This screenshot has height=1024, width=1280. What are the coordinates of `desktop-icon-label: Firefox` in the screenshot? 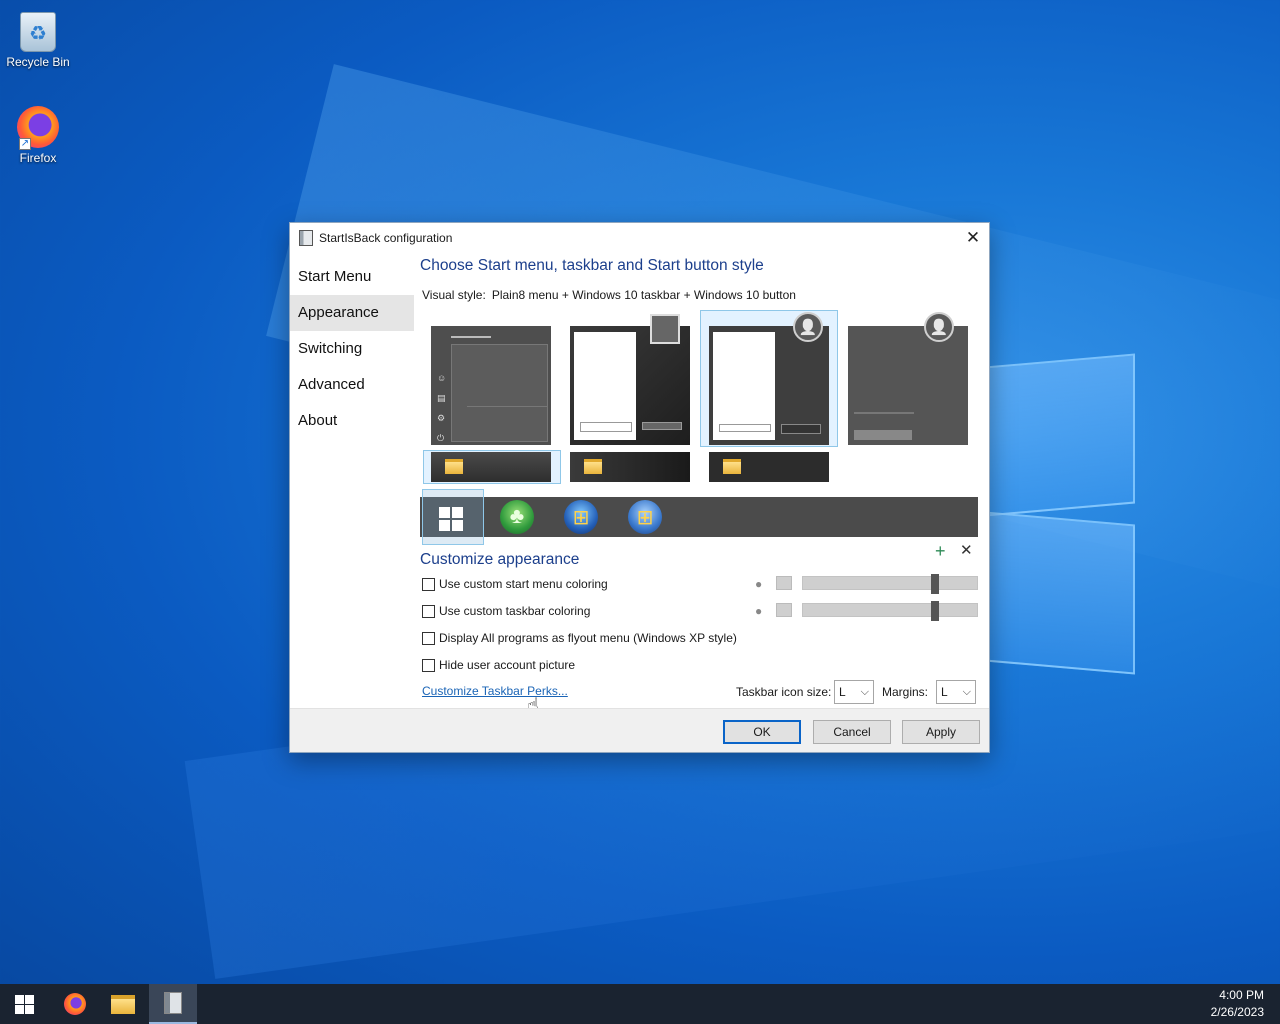 It's located at (38, 158).